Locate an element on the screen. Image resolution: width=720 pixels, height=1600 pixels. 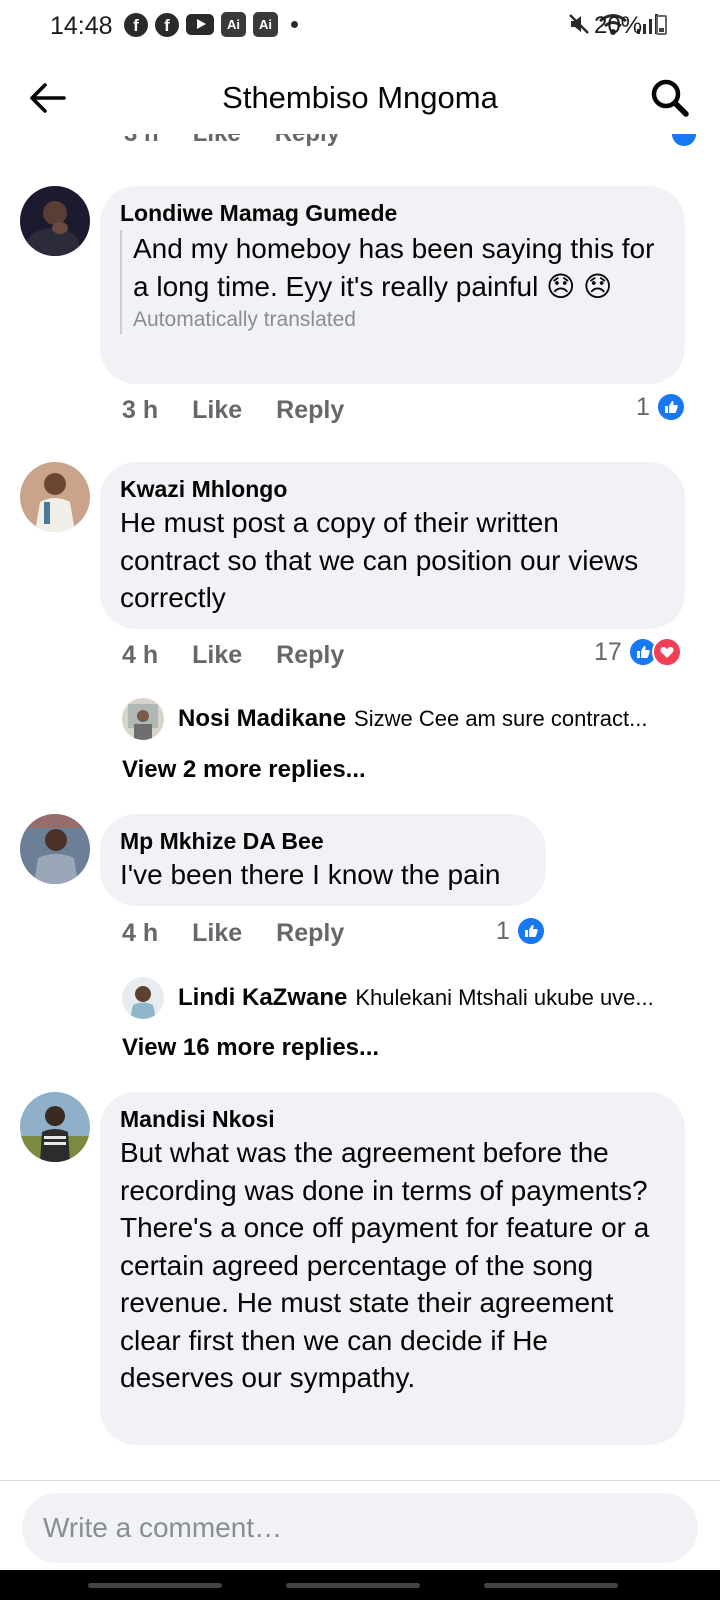
youtube-notification-icon is located at coordinates (200, 24).